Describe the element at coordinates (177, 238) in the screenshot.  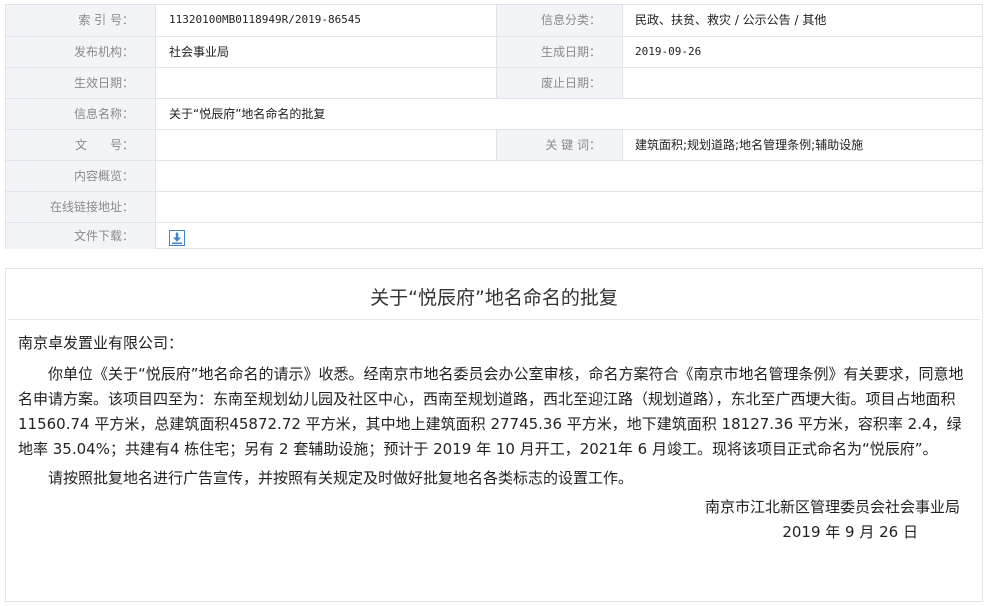
I see `download-icon` at that location.